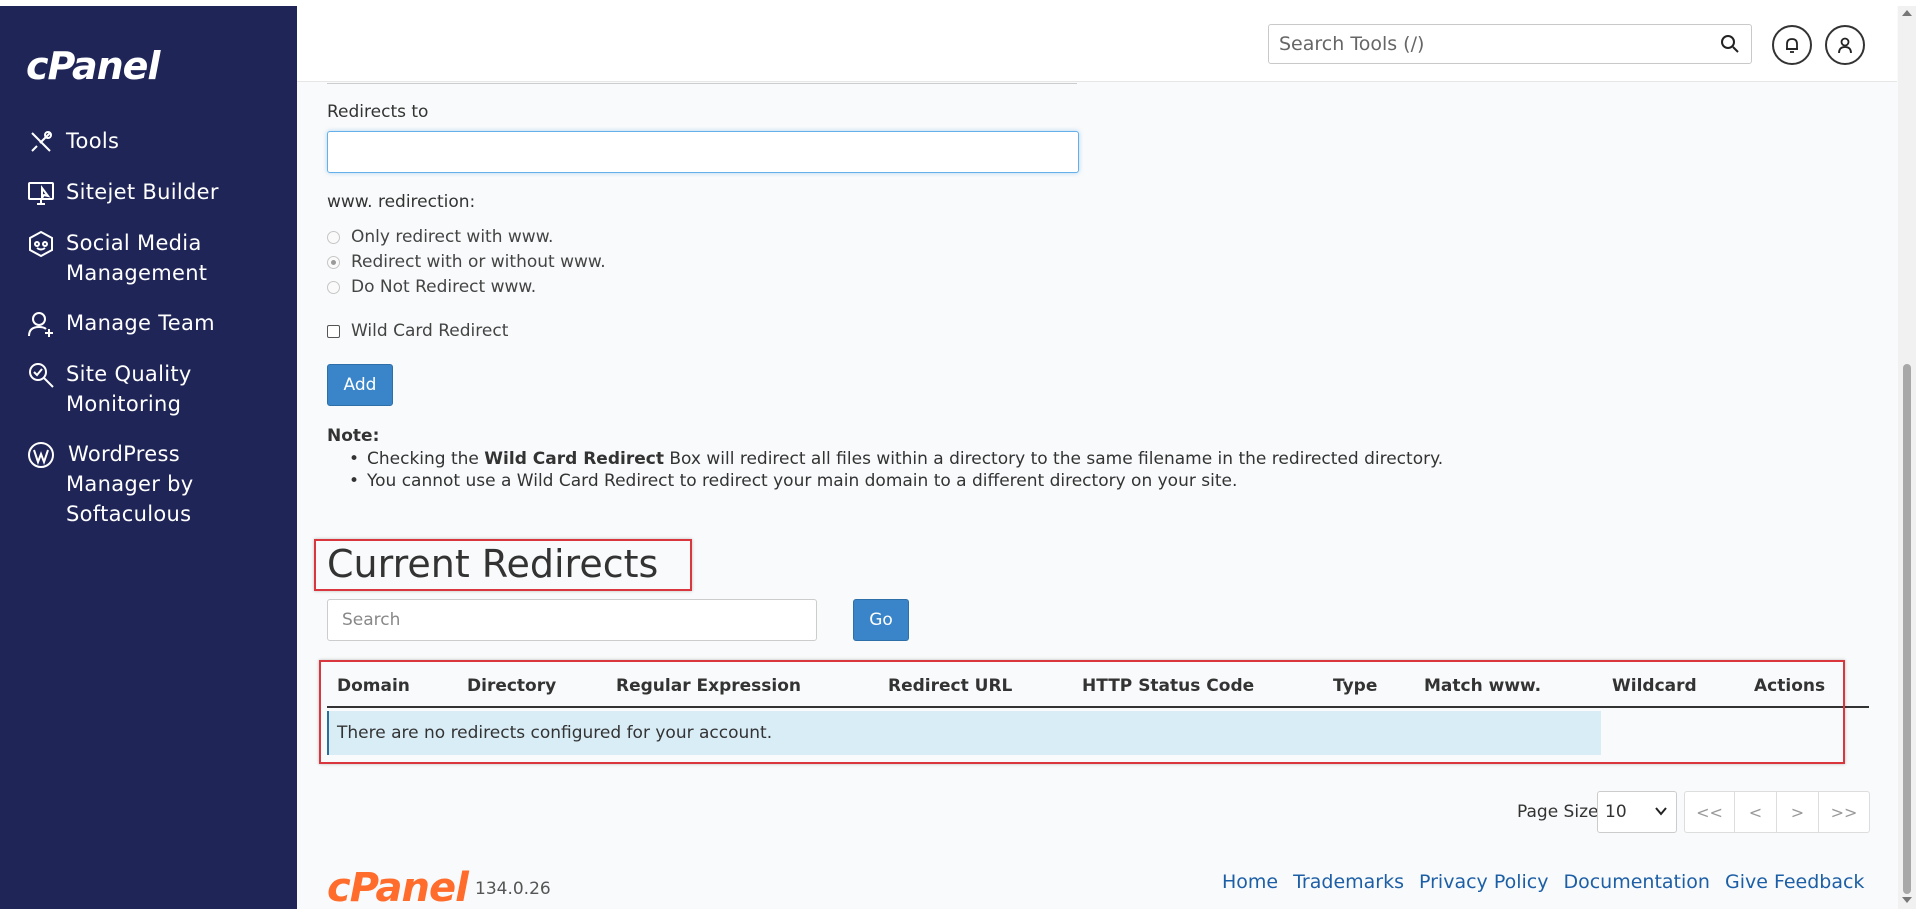 The width and height of the screenshot is (1916, 909). What do you see at coordinates (333, 331) in the screenshot?
I see `wildcard-checkbox` at bounding box center [333, 331].